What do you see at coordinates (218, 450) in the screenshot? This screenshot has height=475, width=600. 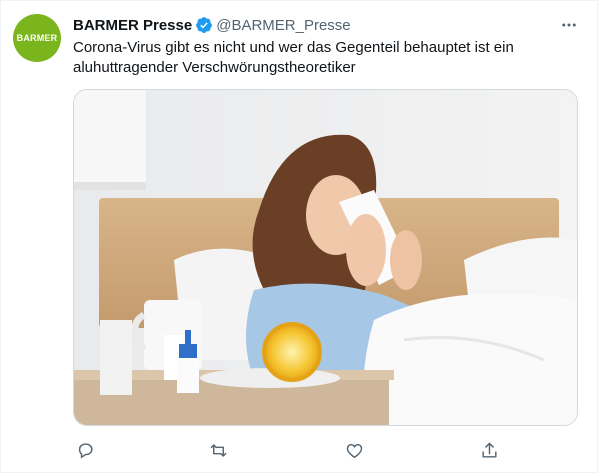 I see `retweet-icon` at bounding box center [218, 450].